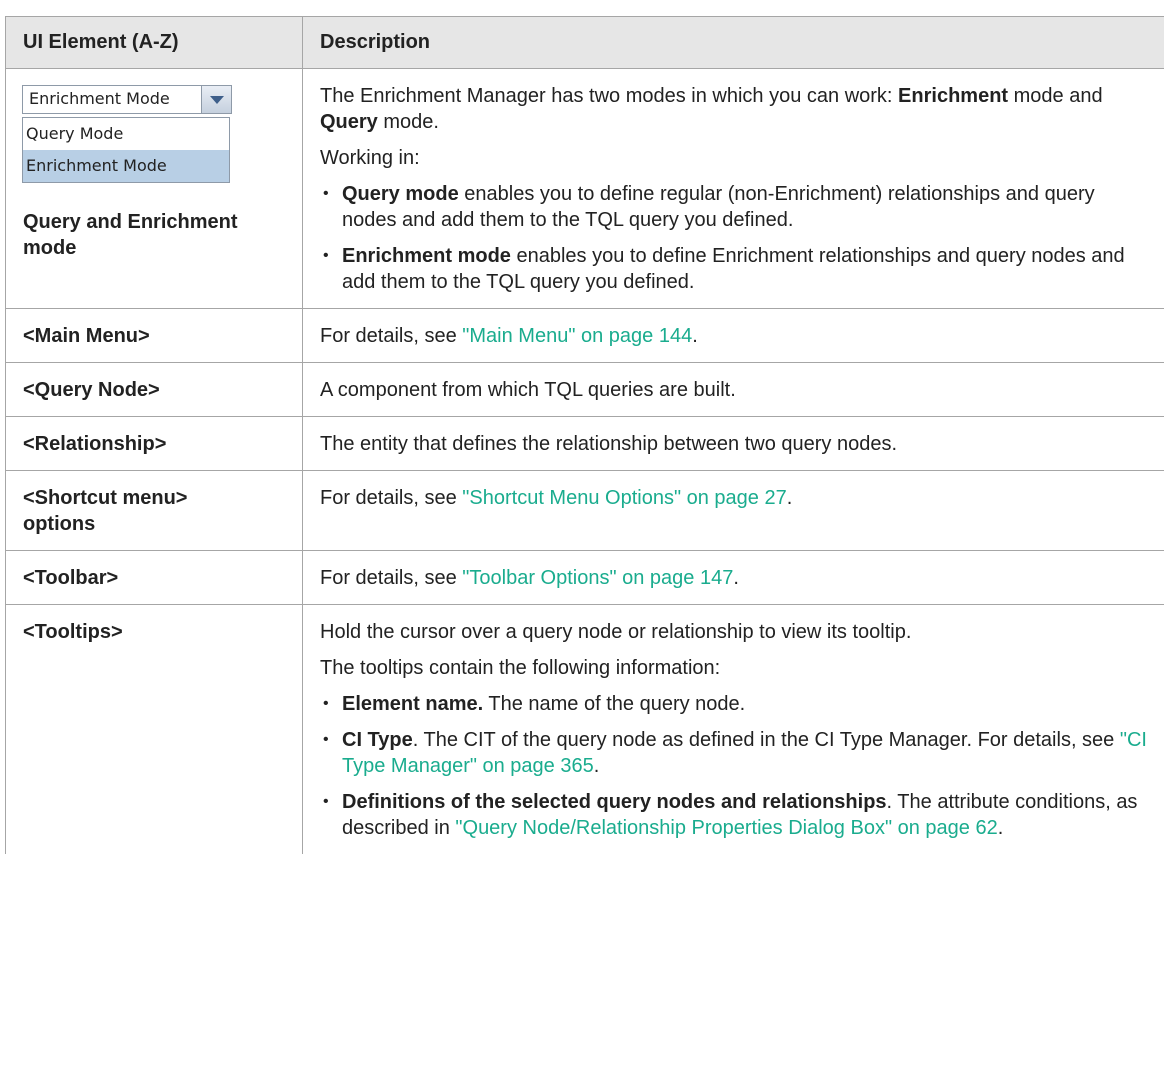 The width and height of the screenshot is (1164, 1074). What do you see at coordinates (408, 122) in the screenshot?
I see `text: mode.` at bounding box center [408, 122].